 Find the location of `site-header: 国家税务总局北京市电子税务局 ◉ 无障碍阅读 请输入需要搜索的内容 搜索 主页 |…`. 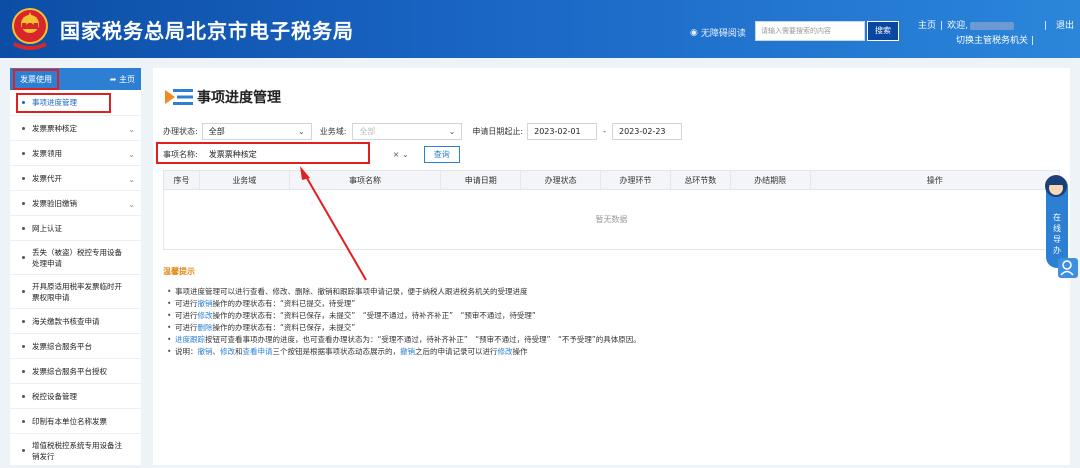

site-header: 国家税务总局北京市电子税务局 ◉ 无障碍阅读 请输入需要搜索的内容 搜索 主页 |… is located at coordinates (540, 29).